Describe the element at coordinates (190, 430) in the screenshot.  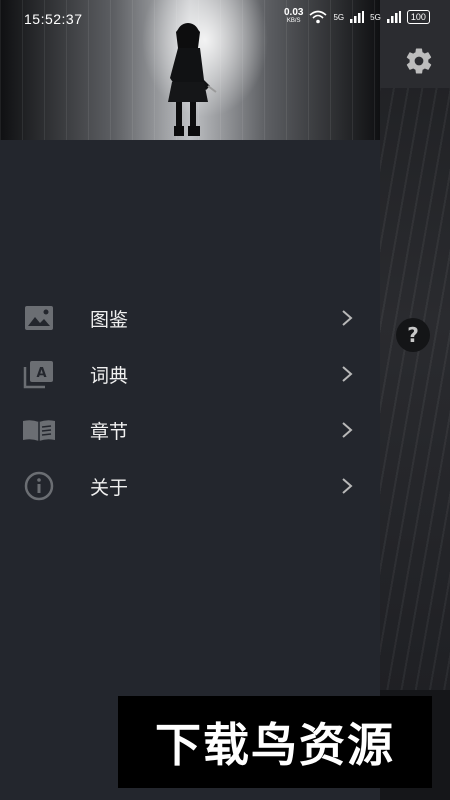
I see `menu-item-chapters: 章节` at that location.